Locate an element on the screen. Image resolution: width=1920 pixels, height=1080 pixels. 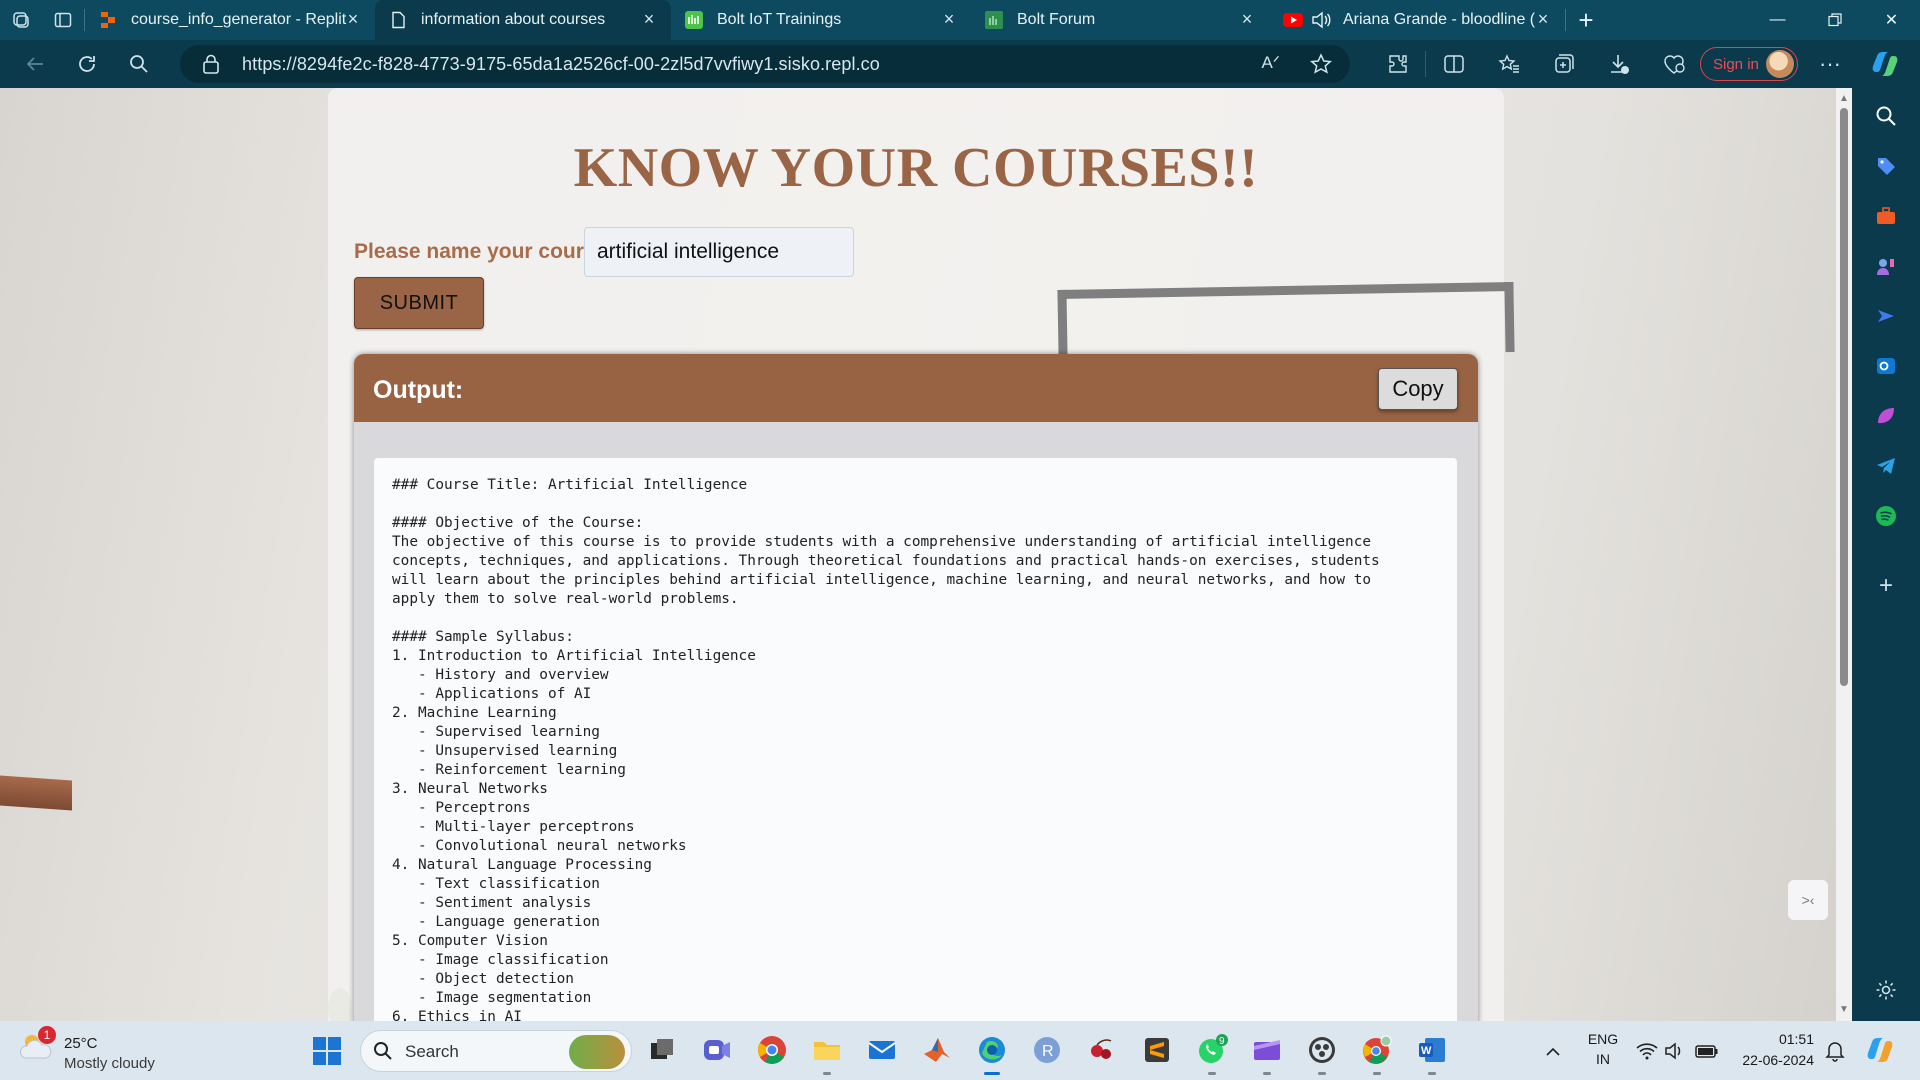
edge-icon is located at coordinates (992, 1054).